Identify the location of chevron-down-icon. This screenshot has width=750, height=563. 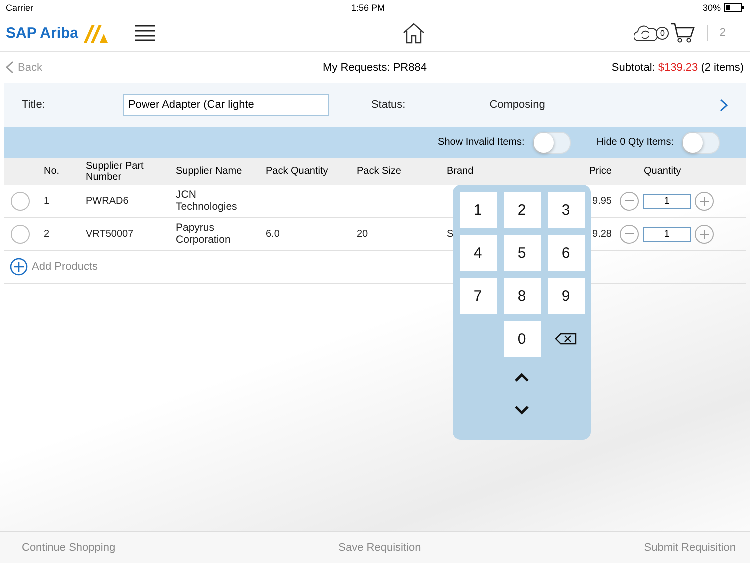
(522, 410).